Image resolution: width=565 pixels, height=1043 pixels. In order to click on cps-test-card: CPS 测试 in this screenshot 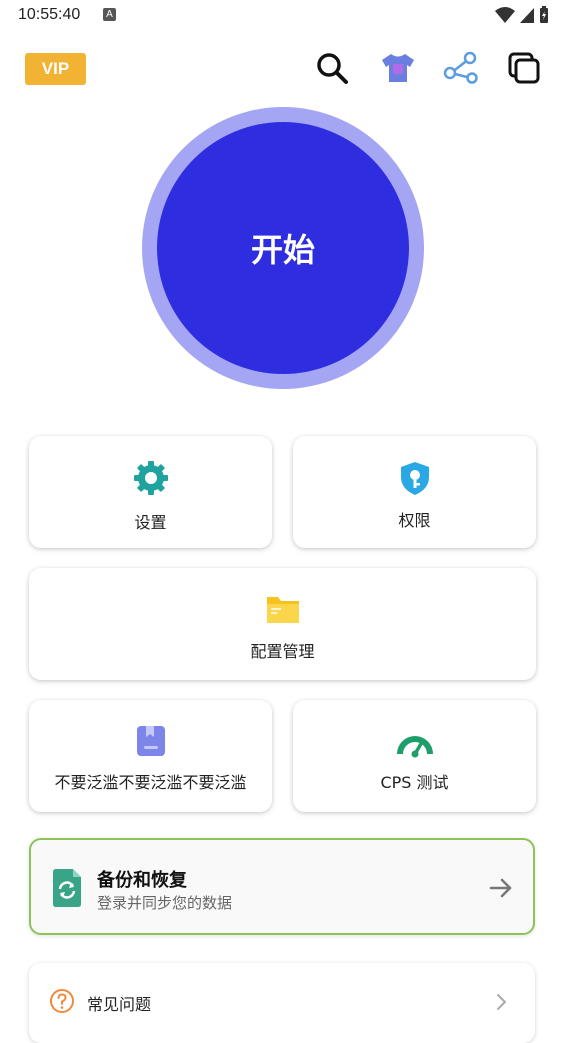, I will do `click(414, 756)`.